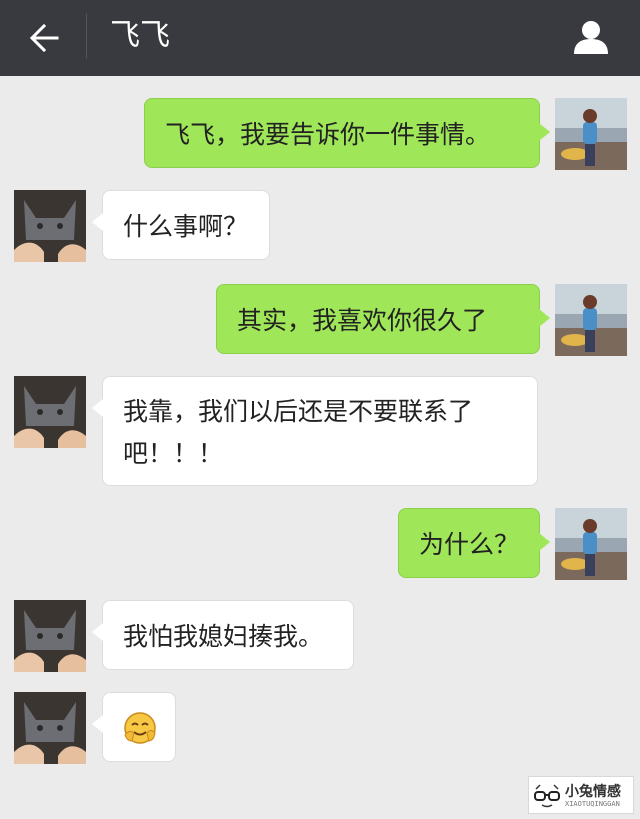 This screenshot has width=640, height=819. Describe the element at coordinates (298, 432) in the screenshot. I see `message-text: 我靠，我们以后还是不要联系了吧！！！` at that location.